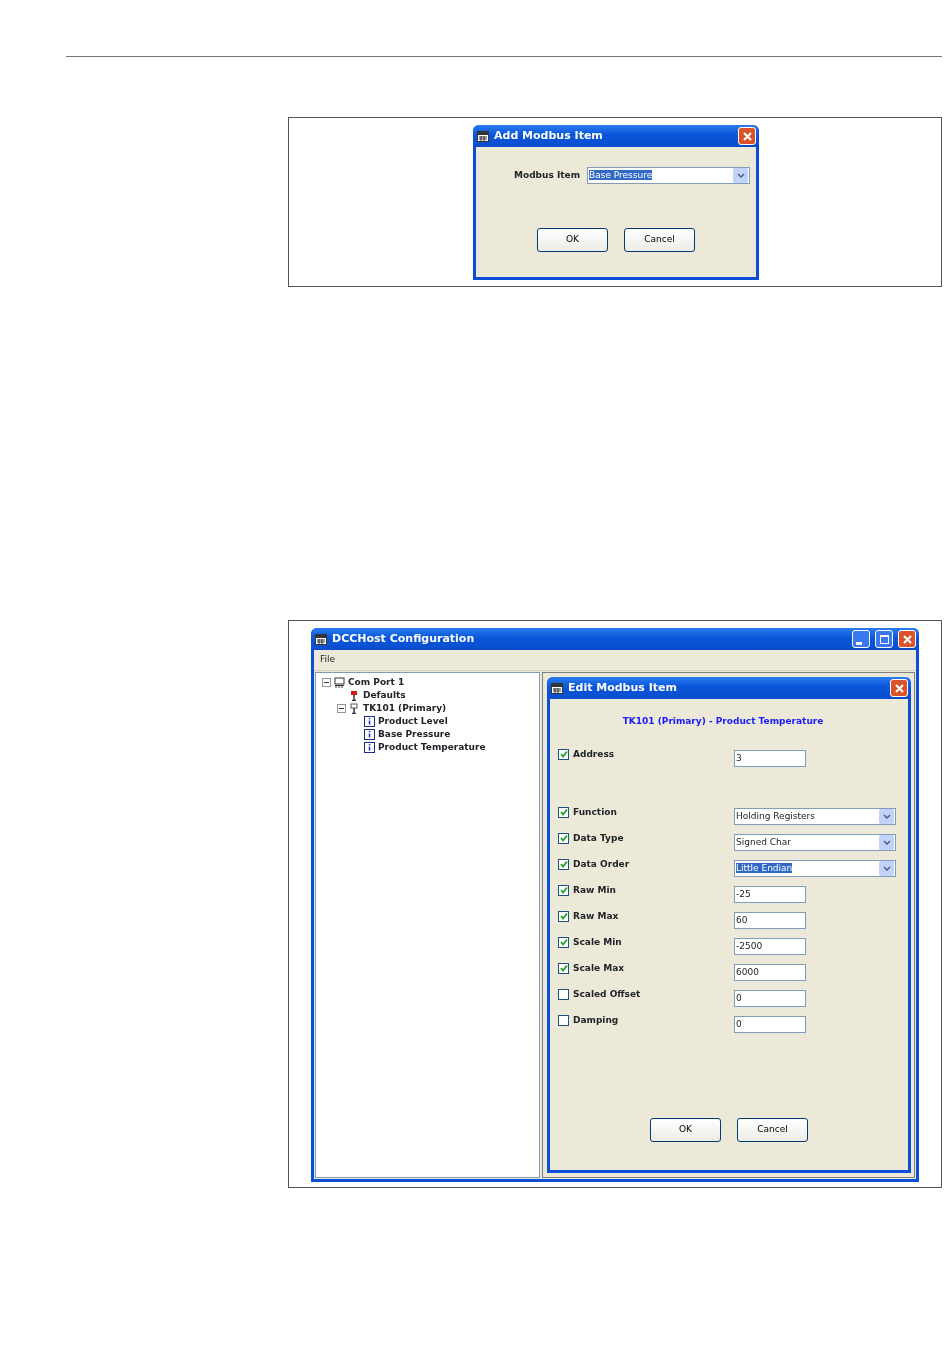 Image resolution: width=950 pixels, height=1370 pixels. What do you see at coordinates (770, 972) in the screenshot?
I see `input-field: 6000` at bounding box center [770, 972].